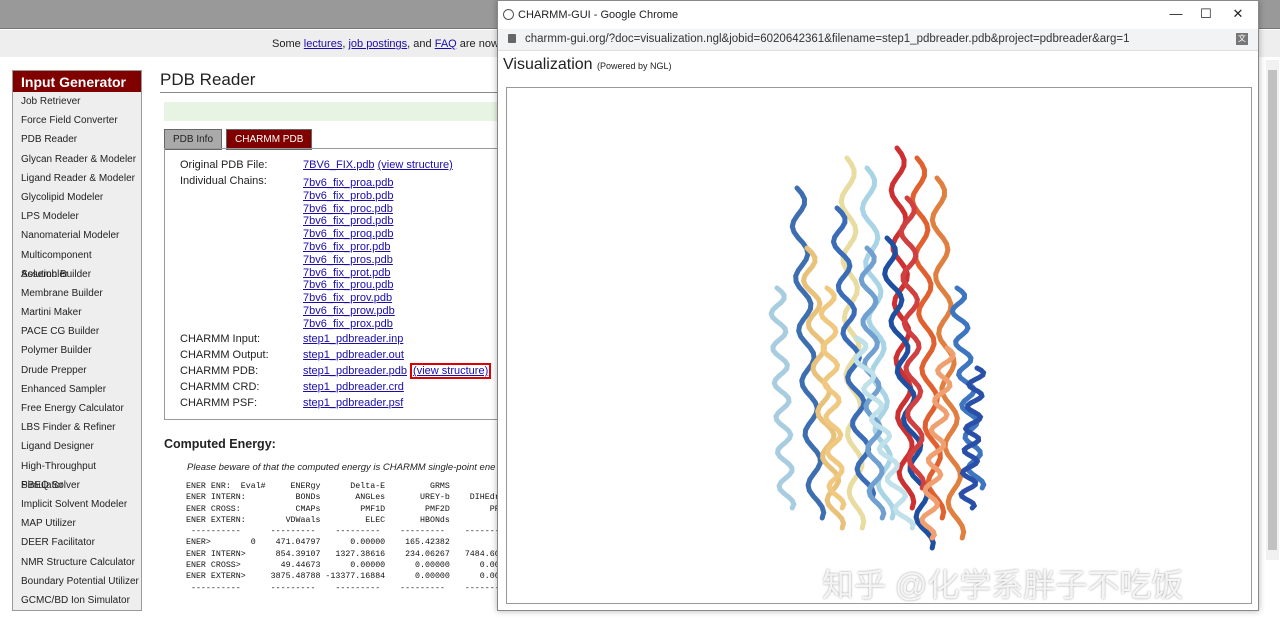 The width and height of the screenshot is (1280, 631). I want to click on lock-icon, so click(512, 38).